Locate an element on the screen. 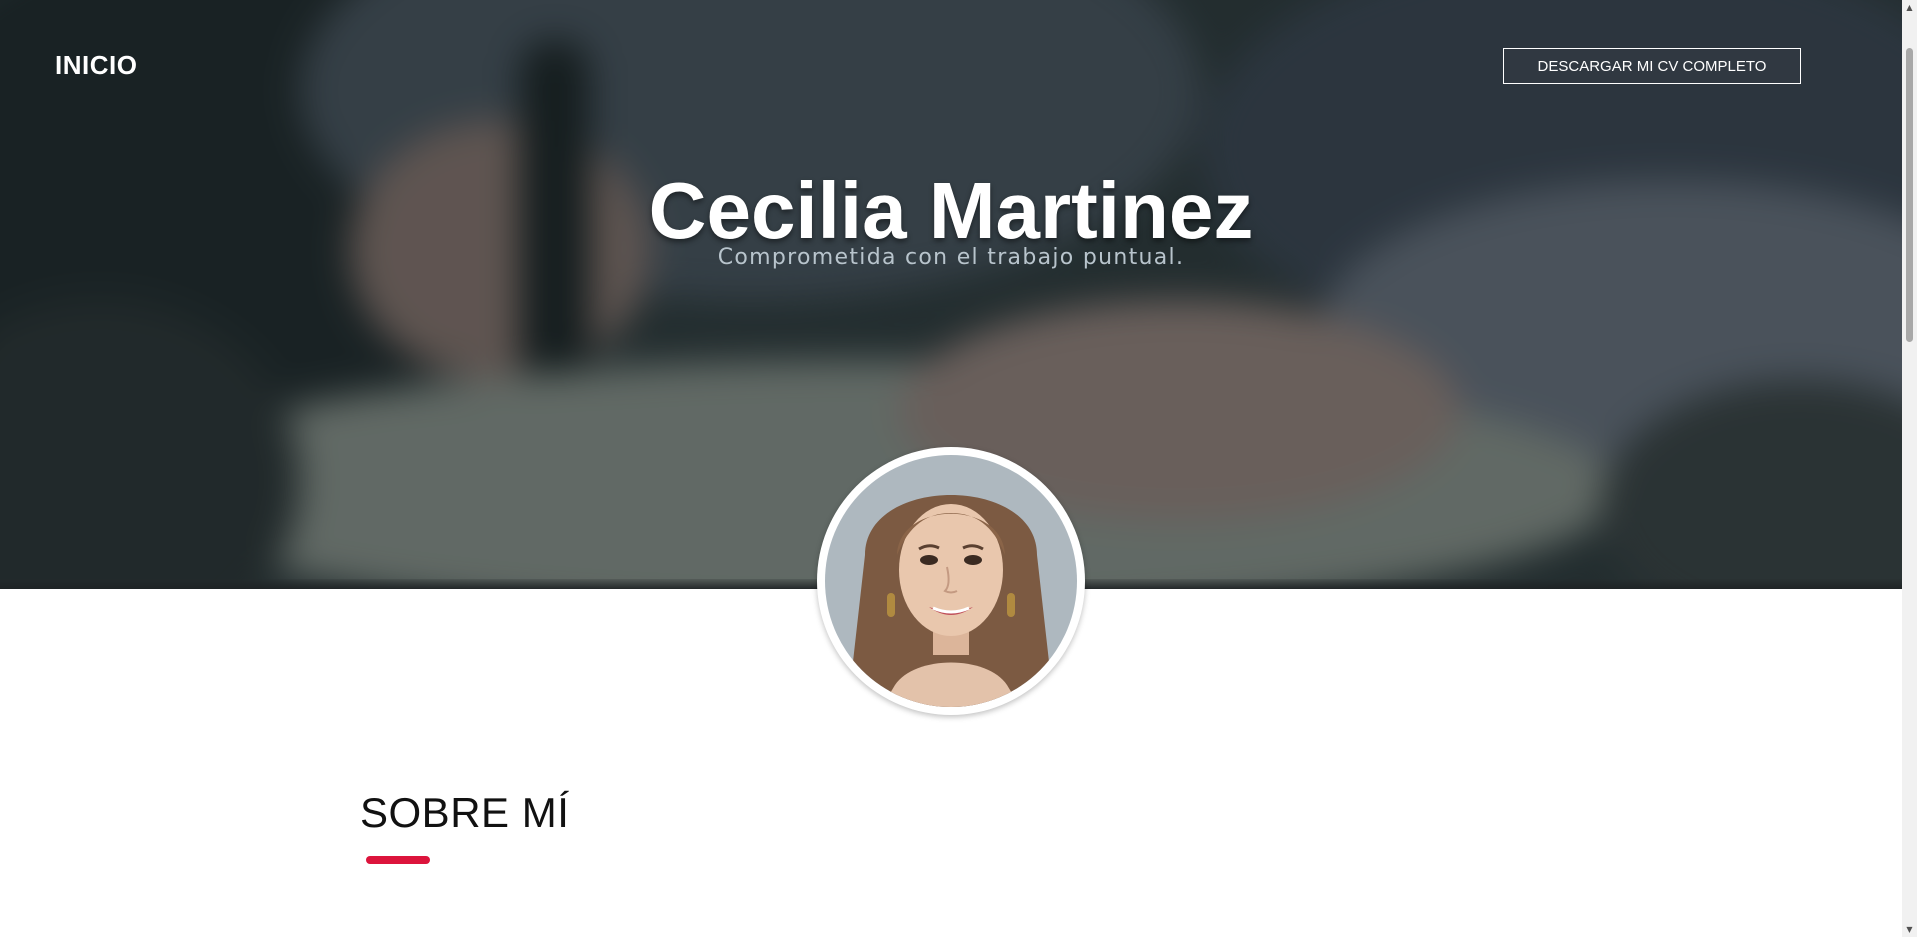  profile-photo-icon is located at coordinates (951, 581).